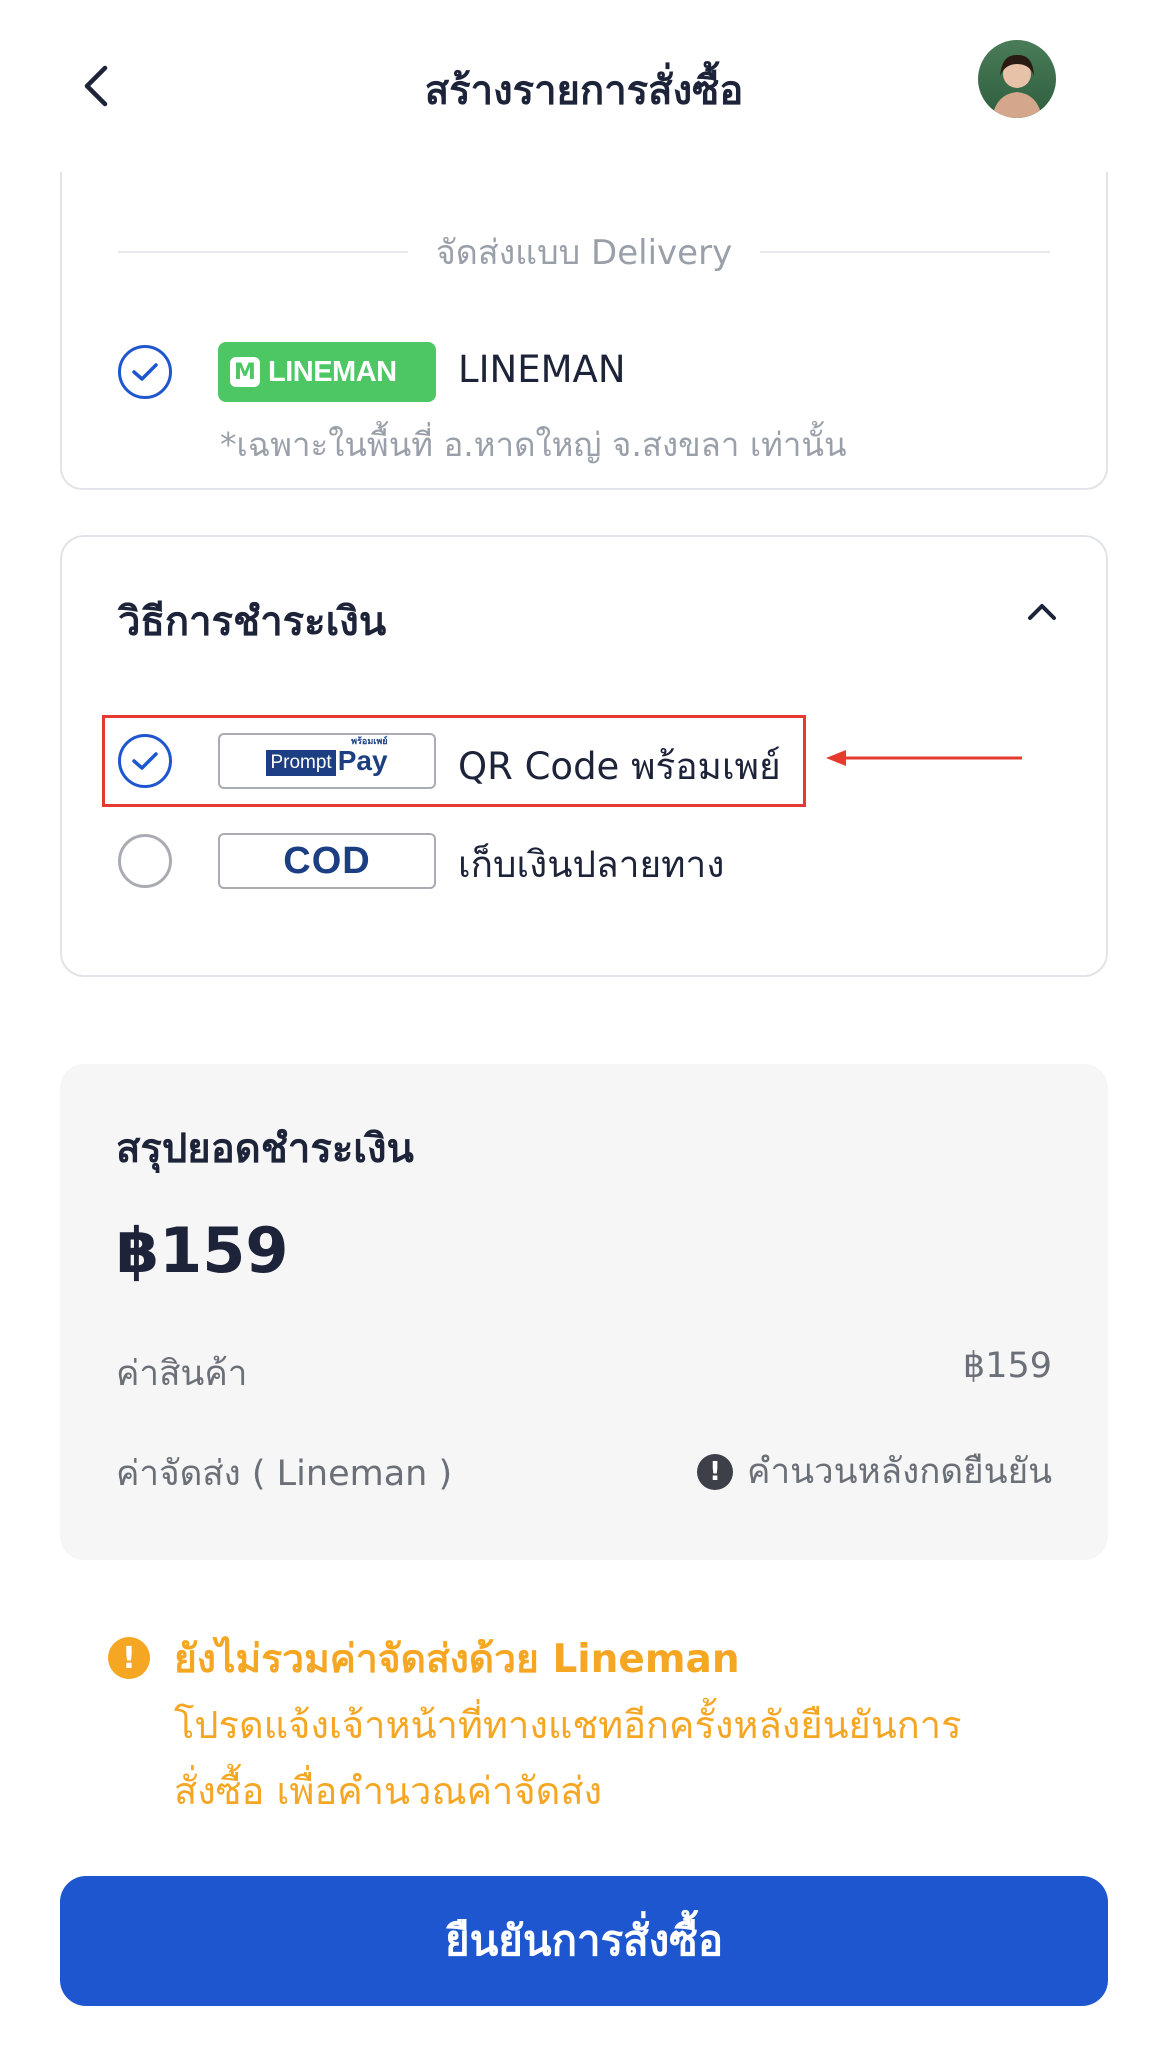 The height and width of the screenshot is (2048, 1168). I want to click on promptpay-logo-thai: พร้อมเพย์, so click(369, 742).